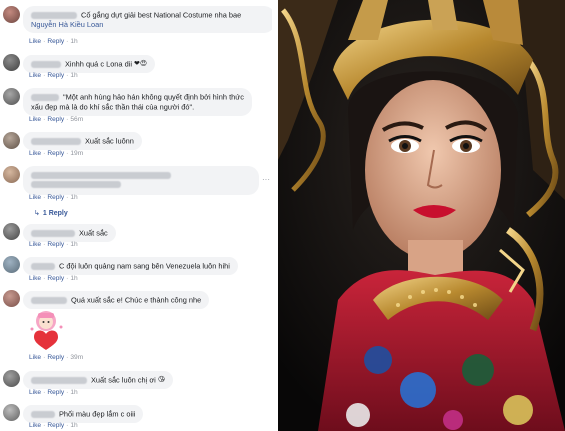 This screenshot has width=565, height=431. I want to click on comment-bubble: Xuất sắc, so click(69, 233).